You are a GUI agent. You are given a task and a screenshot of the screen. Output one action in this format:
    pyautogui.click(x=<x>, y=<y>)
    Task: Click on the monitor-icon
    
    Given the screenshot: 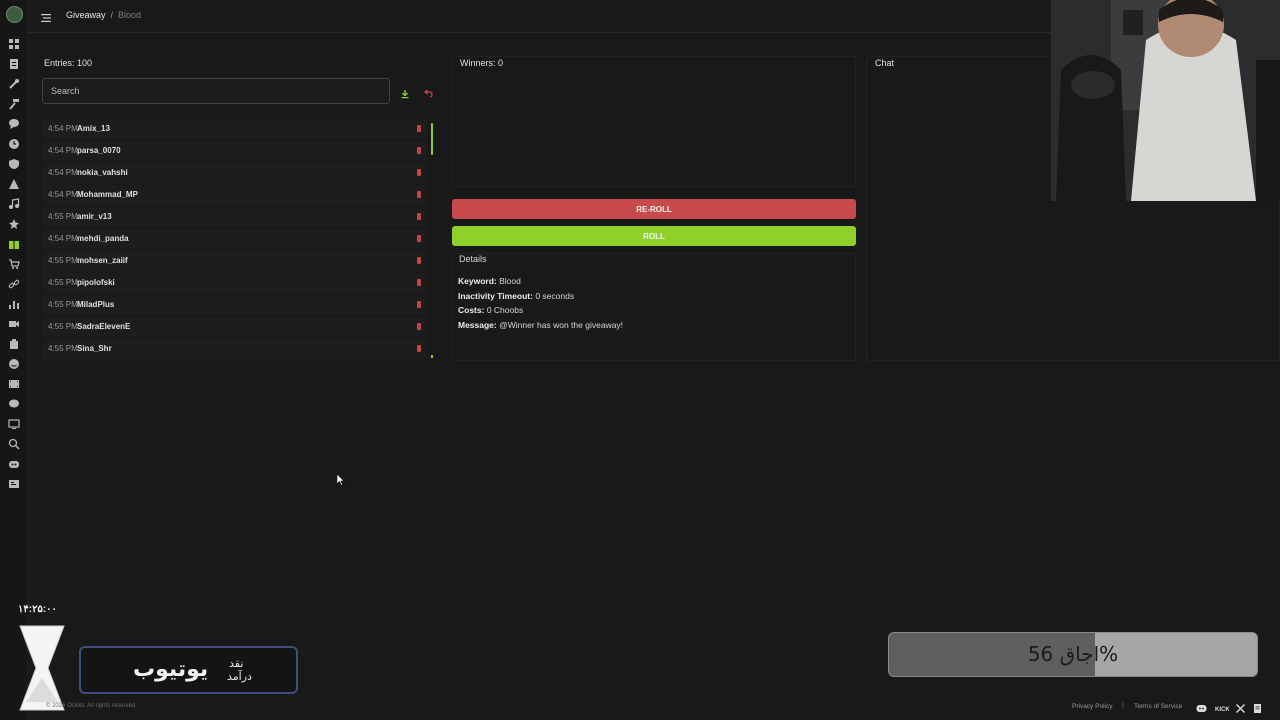 What is the action you would take?
    pyautogui.click(x=14, y=424)
    